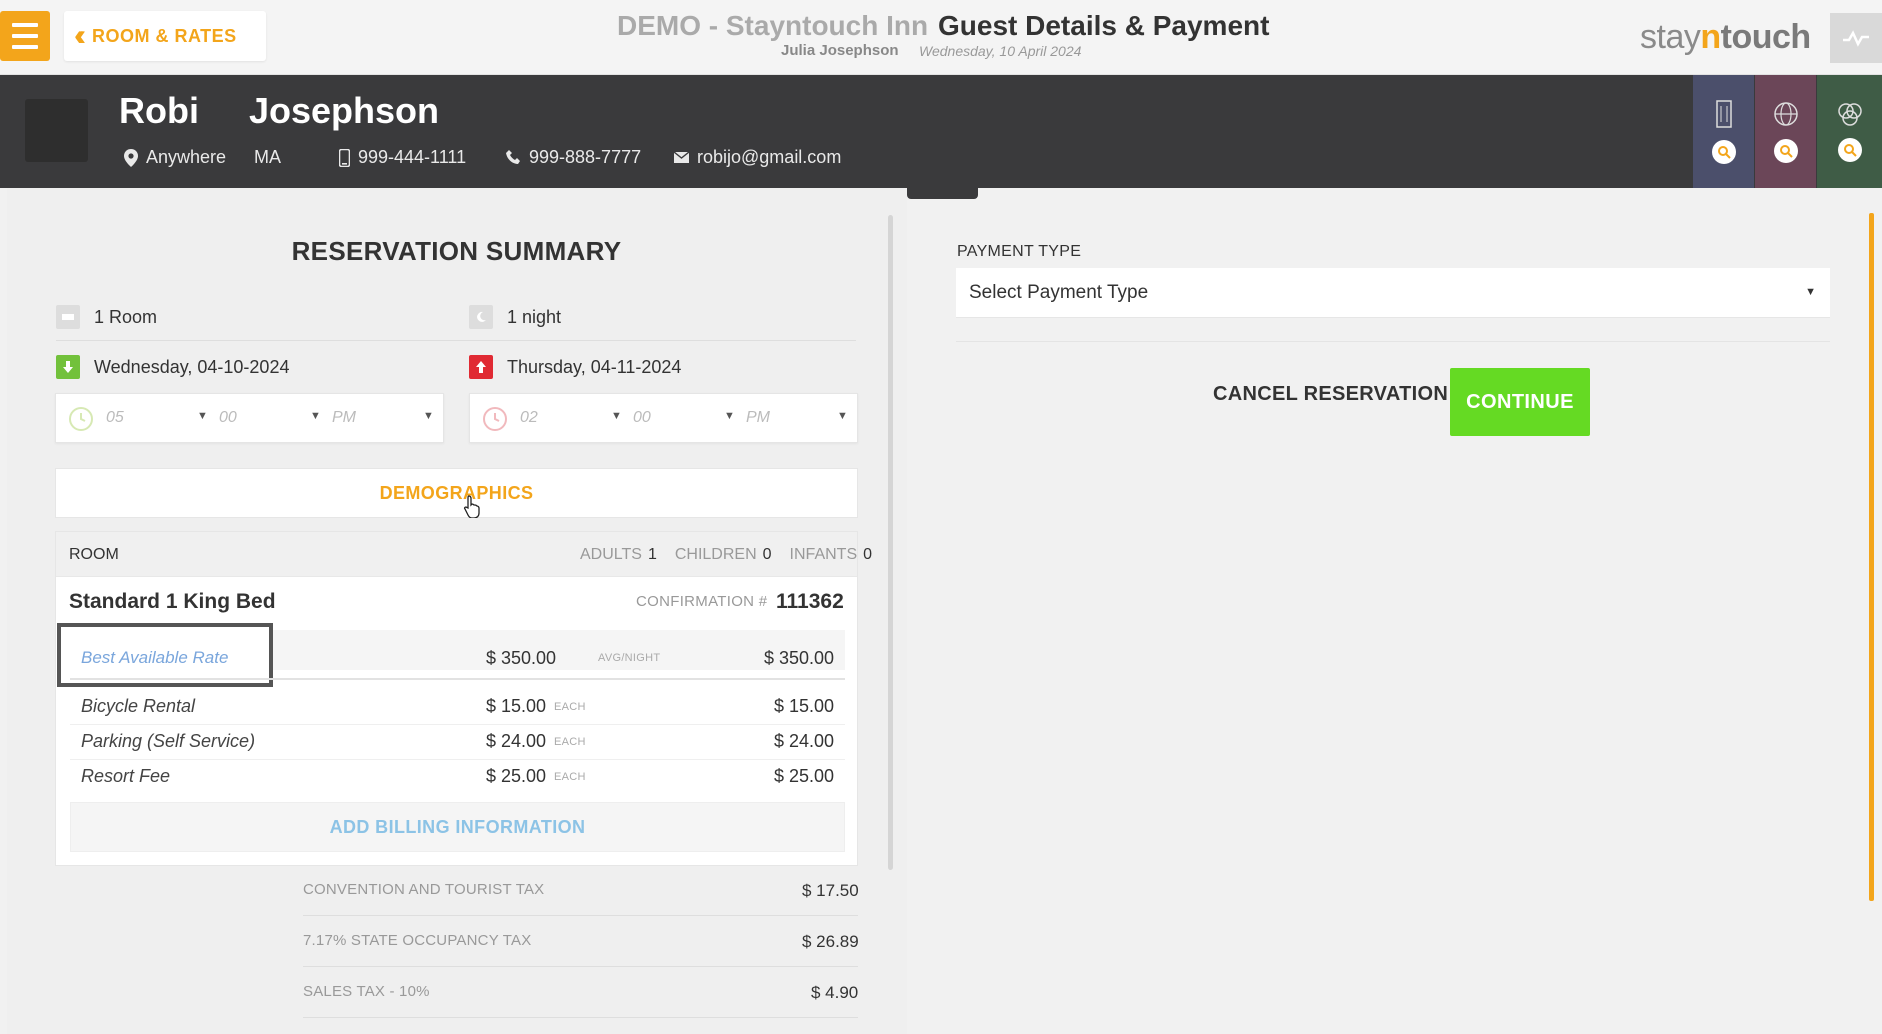 This screenshot has height=1034, width=1882. What do you see at coordinates (840, 50) in the screenshot?
I see `user-name: Julia Josephson` at bounding box center [840, 50].